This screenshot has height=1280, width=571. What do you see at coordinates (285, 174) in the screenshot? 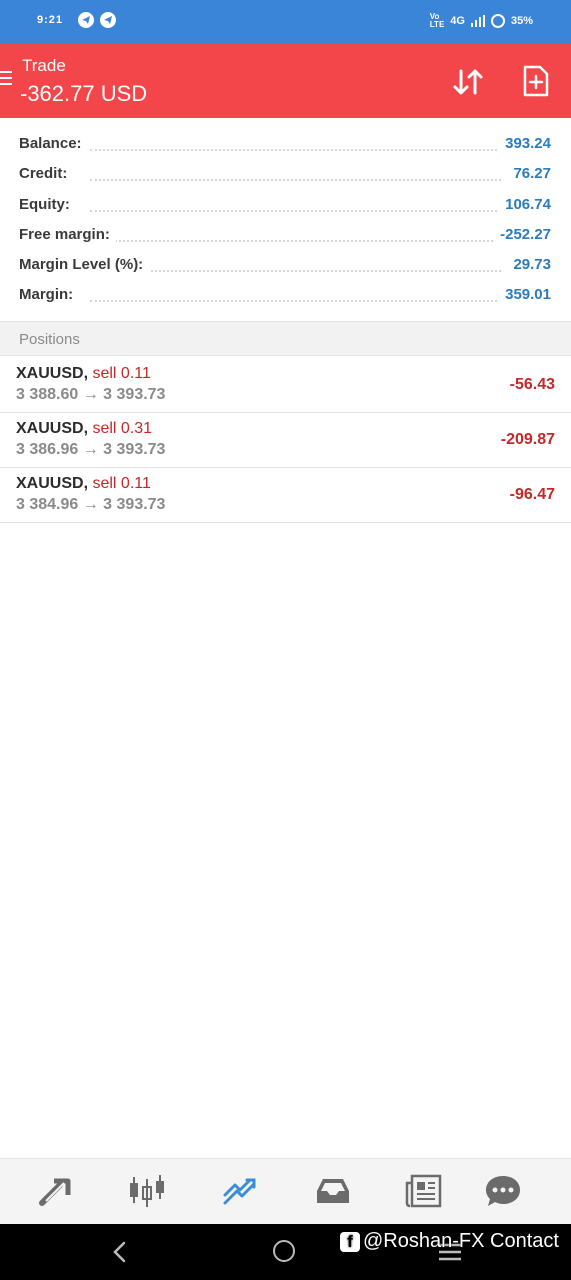
I see `summary-row-credit: Credit: 76.27` at bounding box center [285, 174].